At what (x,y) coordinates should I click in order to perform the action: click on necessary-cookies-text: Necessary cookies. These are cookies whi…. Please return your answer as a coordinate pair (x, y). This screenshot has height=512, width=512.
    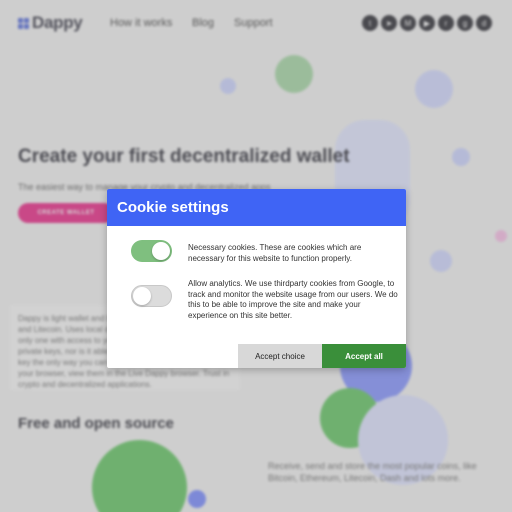
    Looking at the image, I should click on (275, 253).